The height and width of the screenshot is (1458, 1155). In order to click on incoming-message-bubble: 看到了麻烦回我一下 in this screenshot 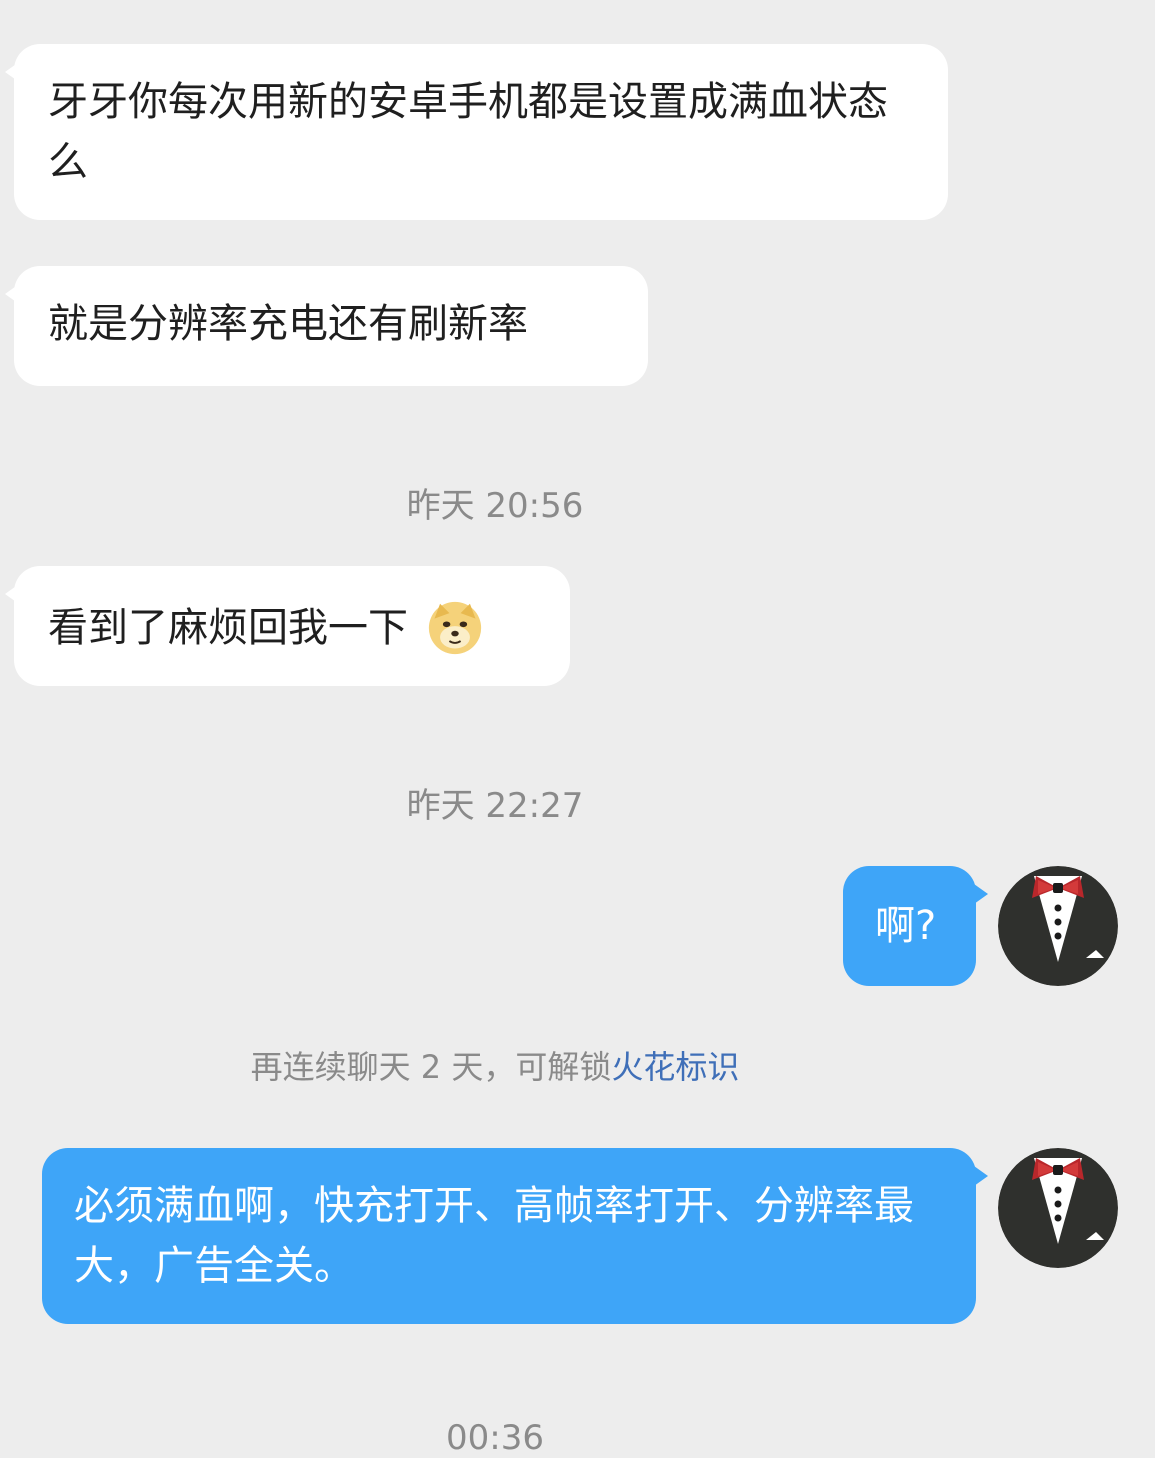, I will do `click(287, 626)`.